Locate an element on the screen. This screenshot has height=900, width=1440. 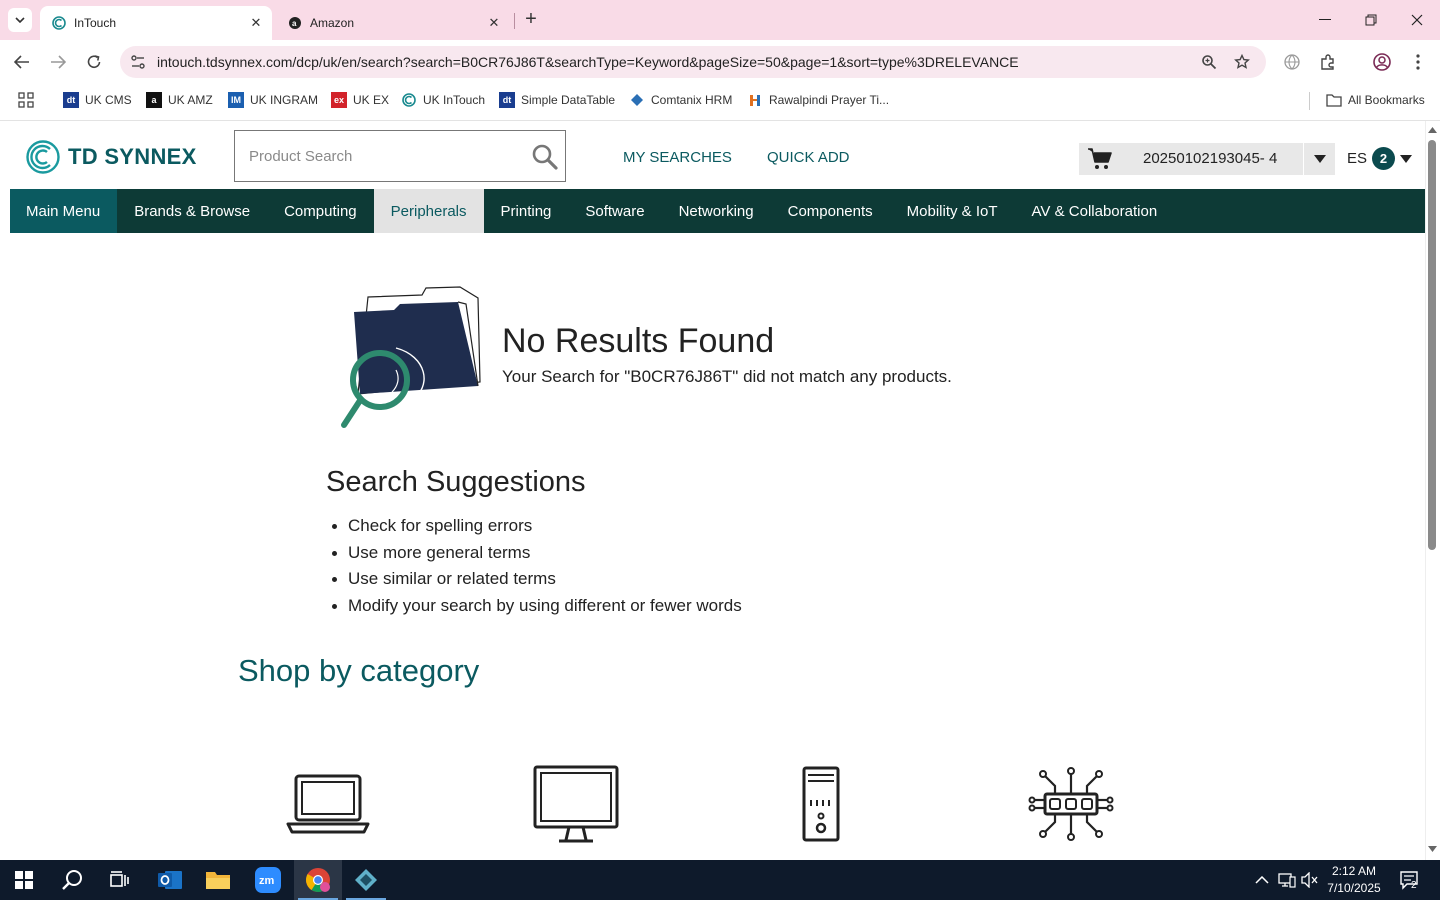
scrollbar-thumb is located at coordinates (1432, 345).